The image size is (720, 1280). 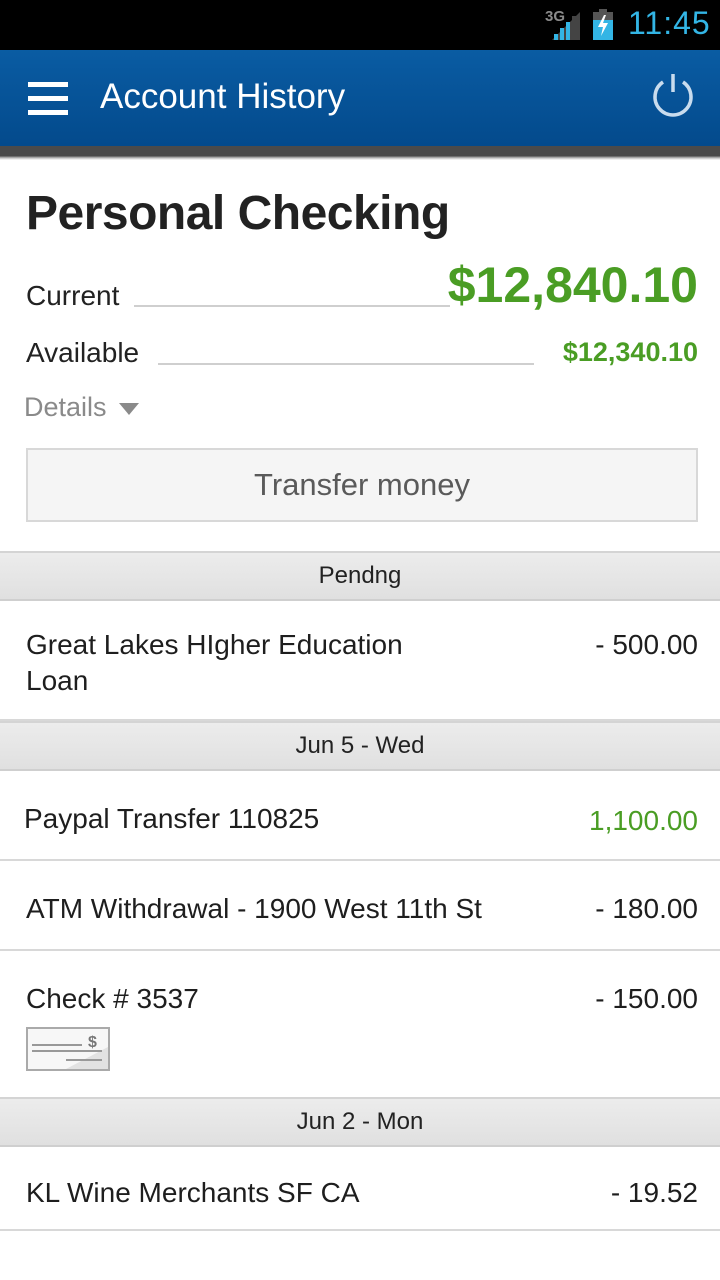 What do you see at coordinates (65, 407) in the screenshot?
I see `details-label: Details` at bounding box center [65, 407].